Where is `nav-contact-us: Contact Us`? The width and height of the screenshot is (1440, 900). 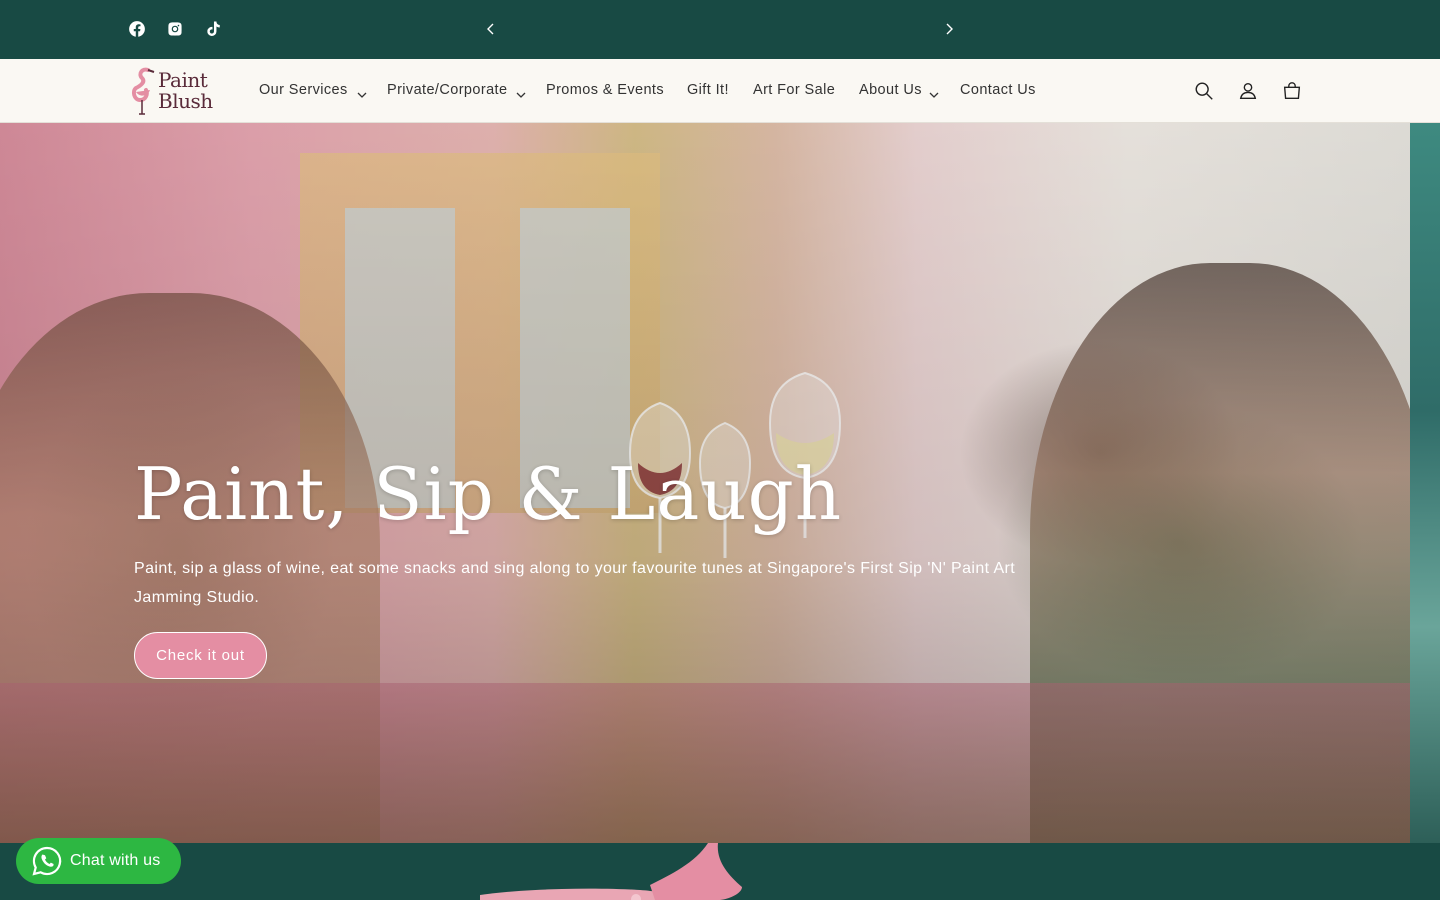 nav-contact-us: Contact Us is located at coordinates (998, 90).